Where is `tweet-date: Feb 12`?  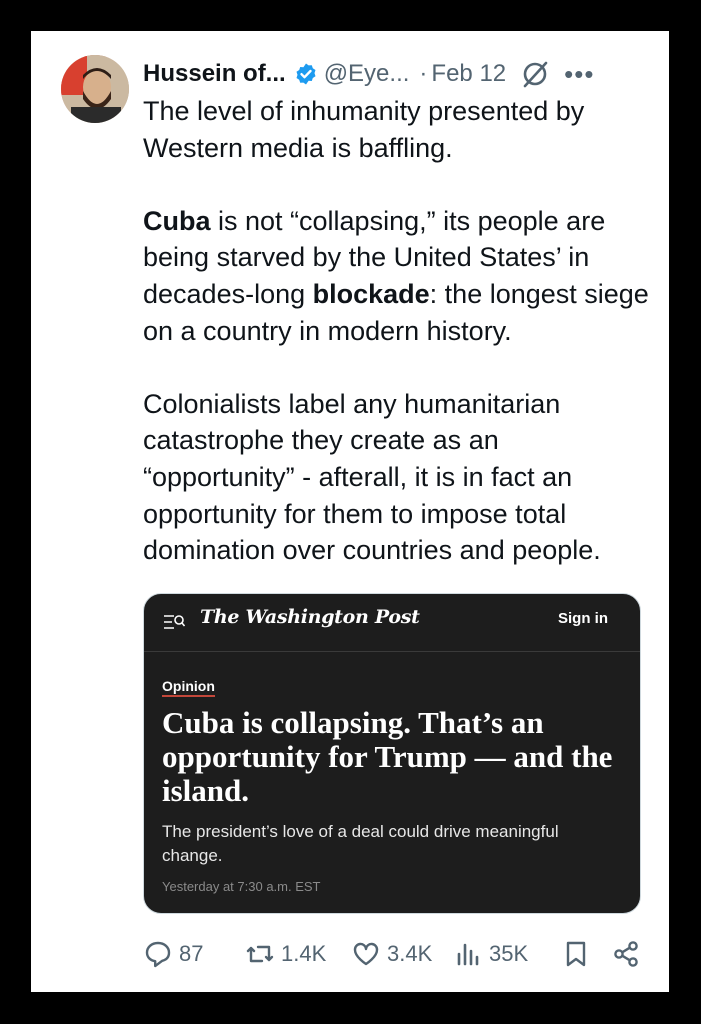 tweet-date: Feb 12 is located at coordinates (468, 74).